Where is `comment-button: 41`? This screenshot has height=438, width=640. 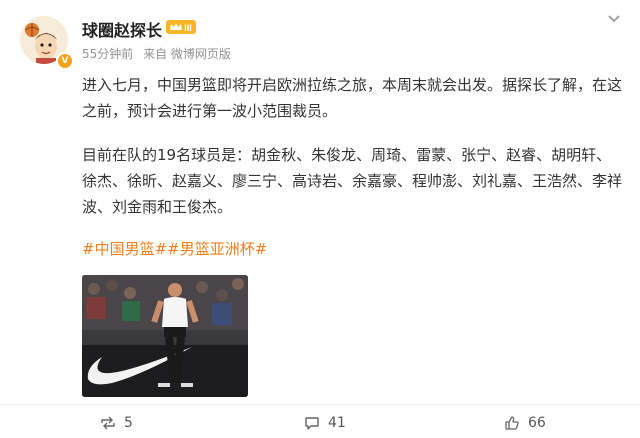 comment-button: 41 is located at coordinates (325, 423).